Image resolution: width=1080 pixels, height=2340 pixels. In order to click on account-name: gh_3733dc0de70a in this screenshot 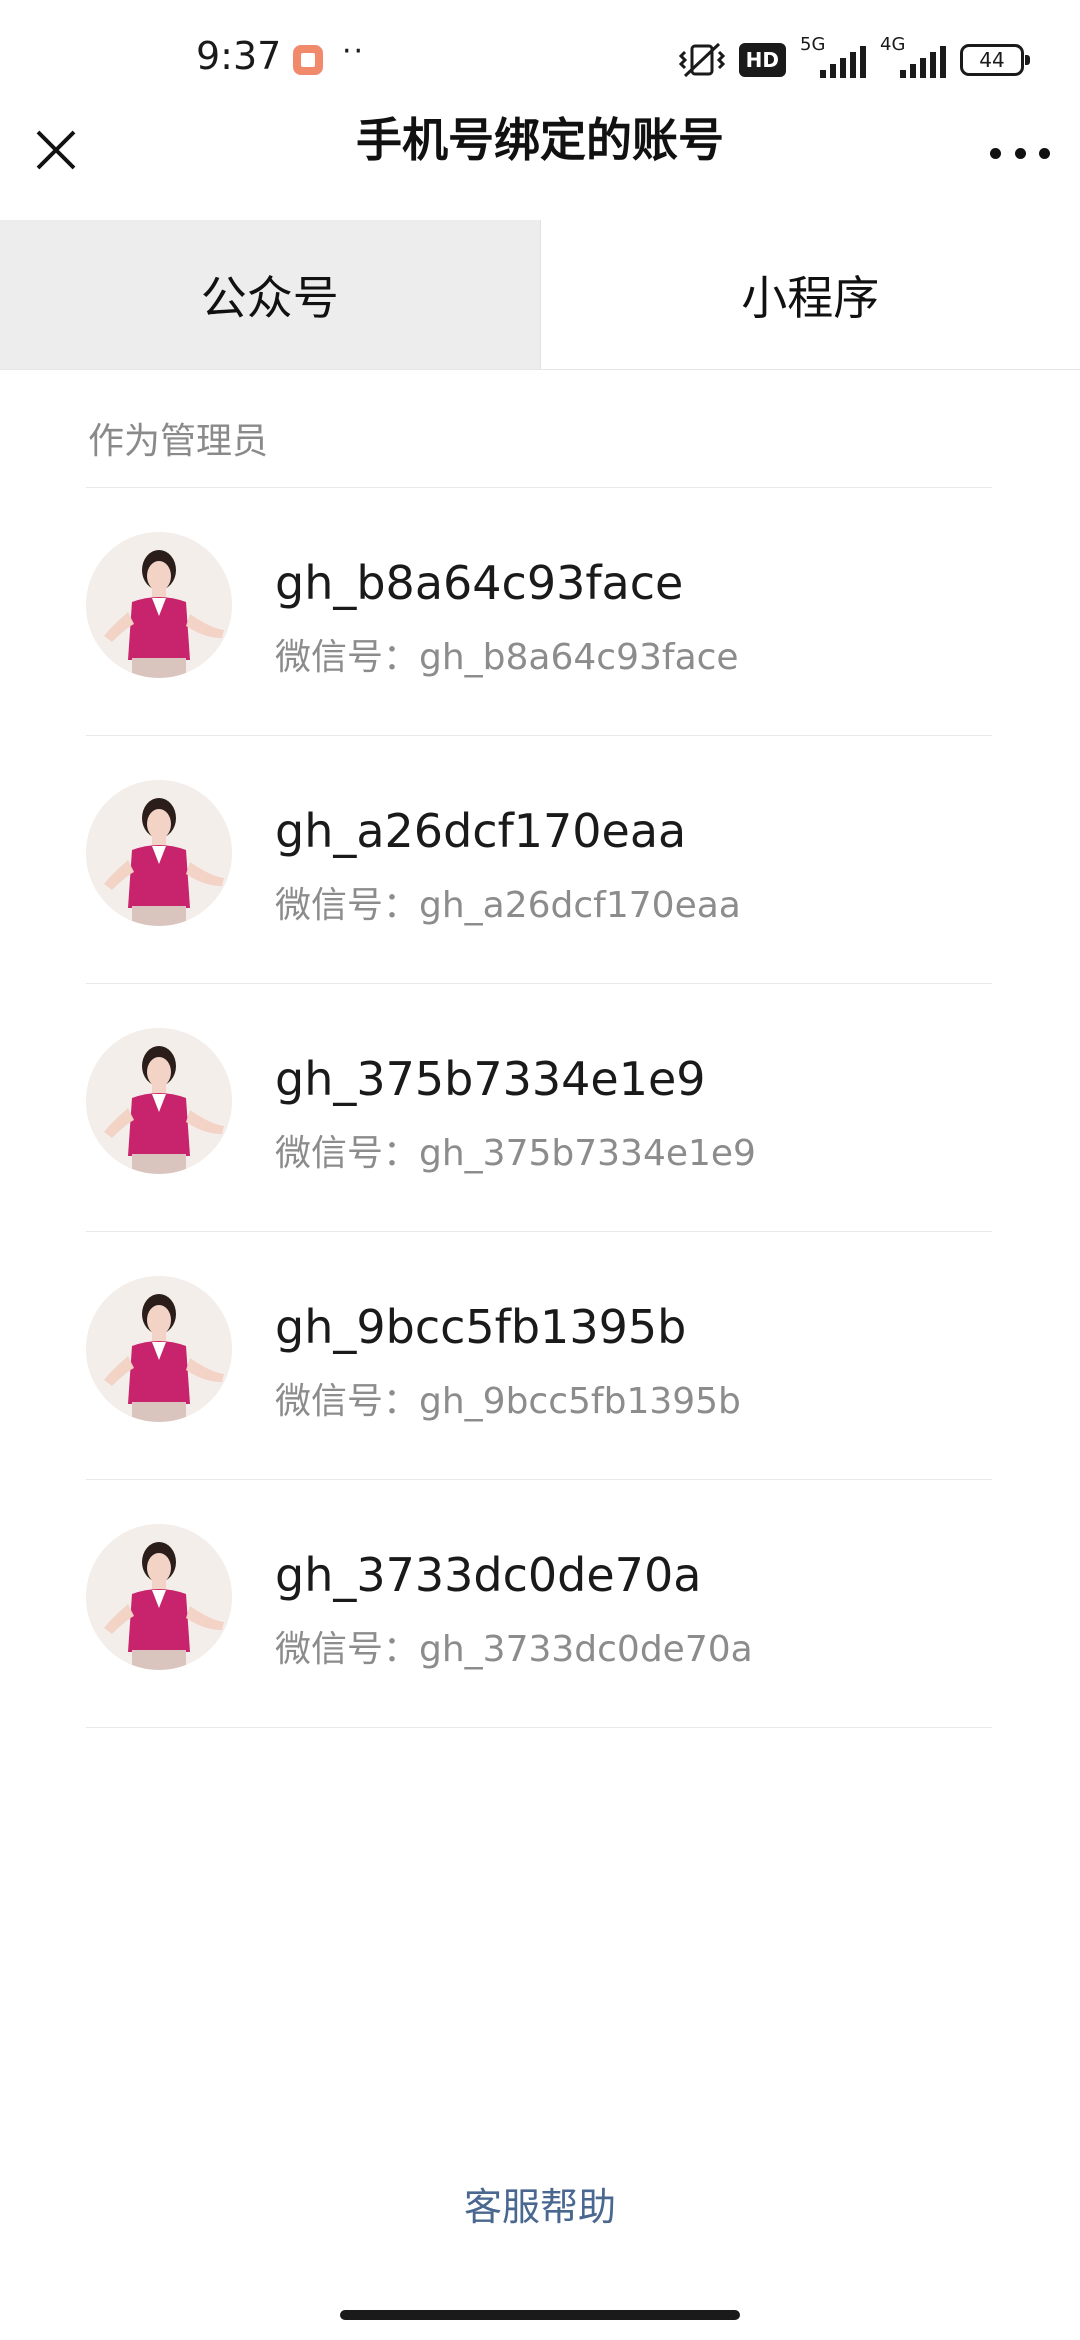, I will do `click(488, 1575)`.